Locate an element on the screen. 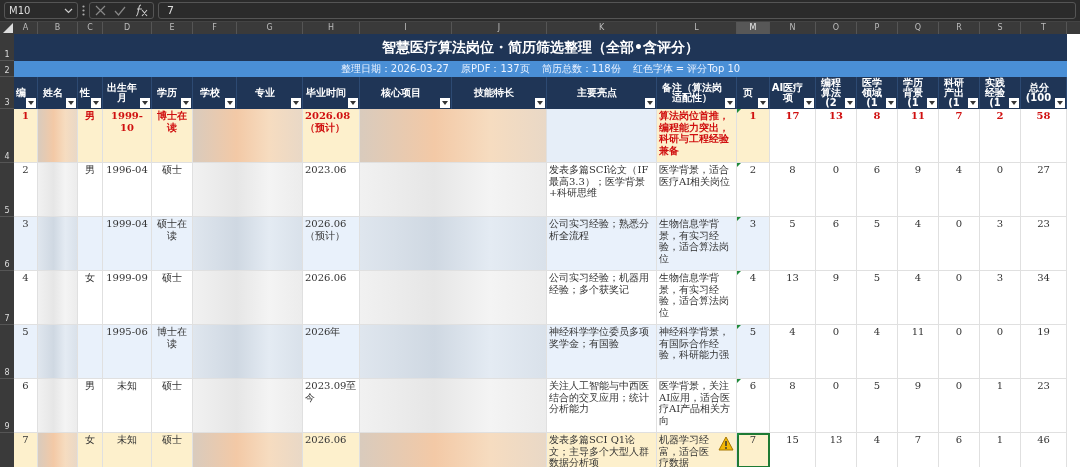 Image resolution: width=1080 pixels, height=467 pixels. table-cell: 58 is located at coordinates (1044, 136).